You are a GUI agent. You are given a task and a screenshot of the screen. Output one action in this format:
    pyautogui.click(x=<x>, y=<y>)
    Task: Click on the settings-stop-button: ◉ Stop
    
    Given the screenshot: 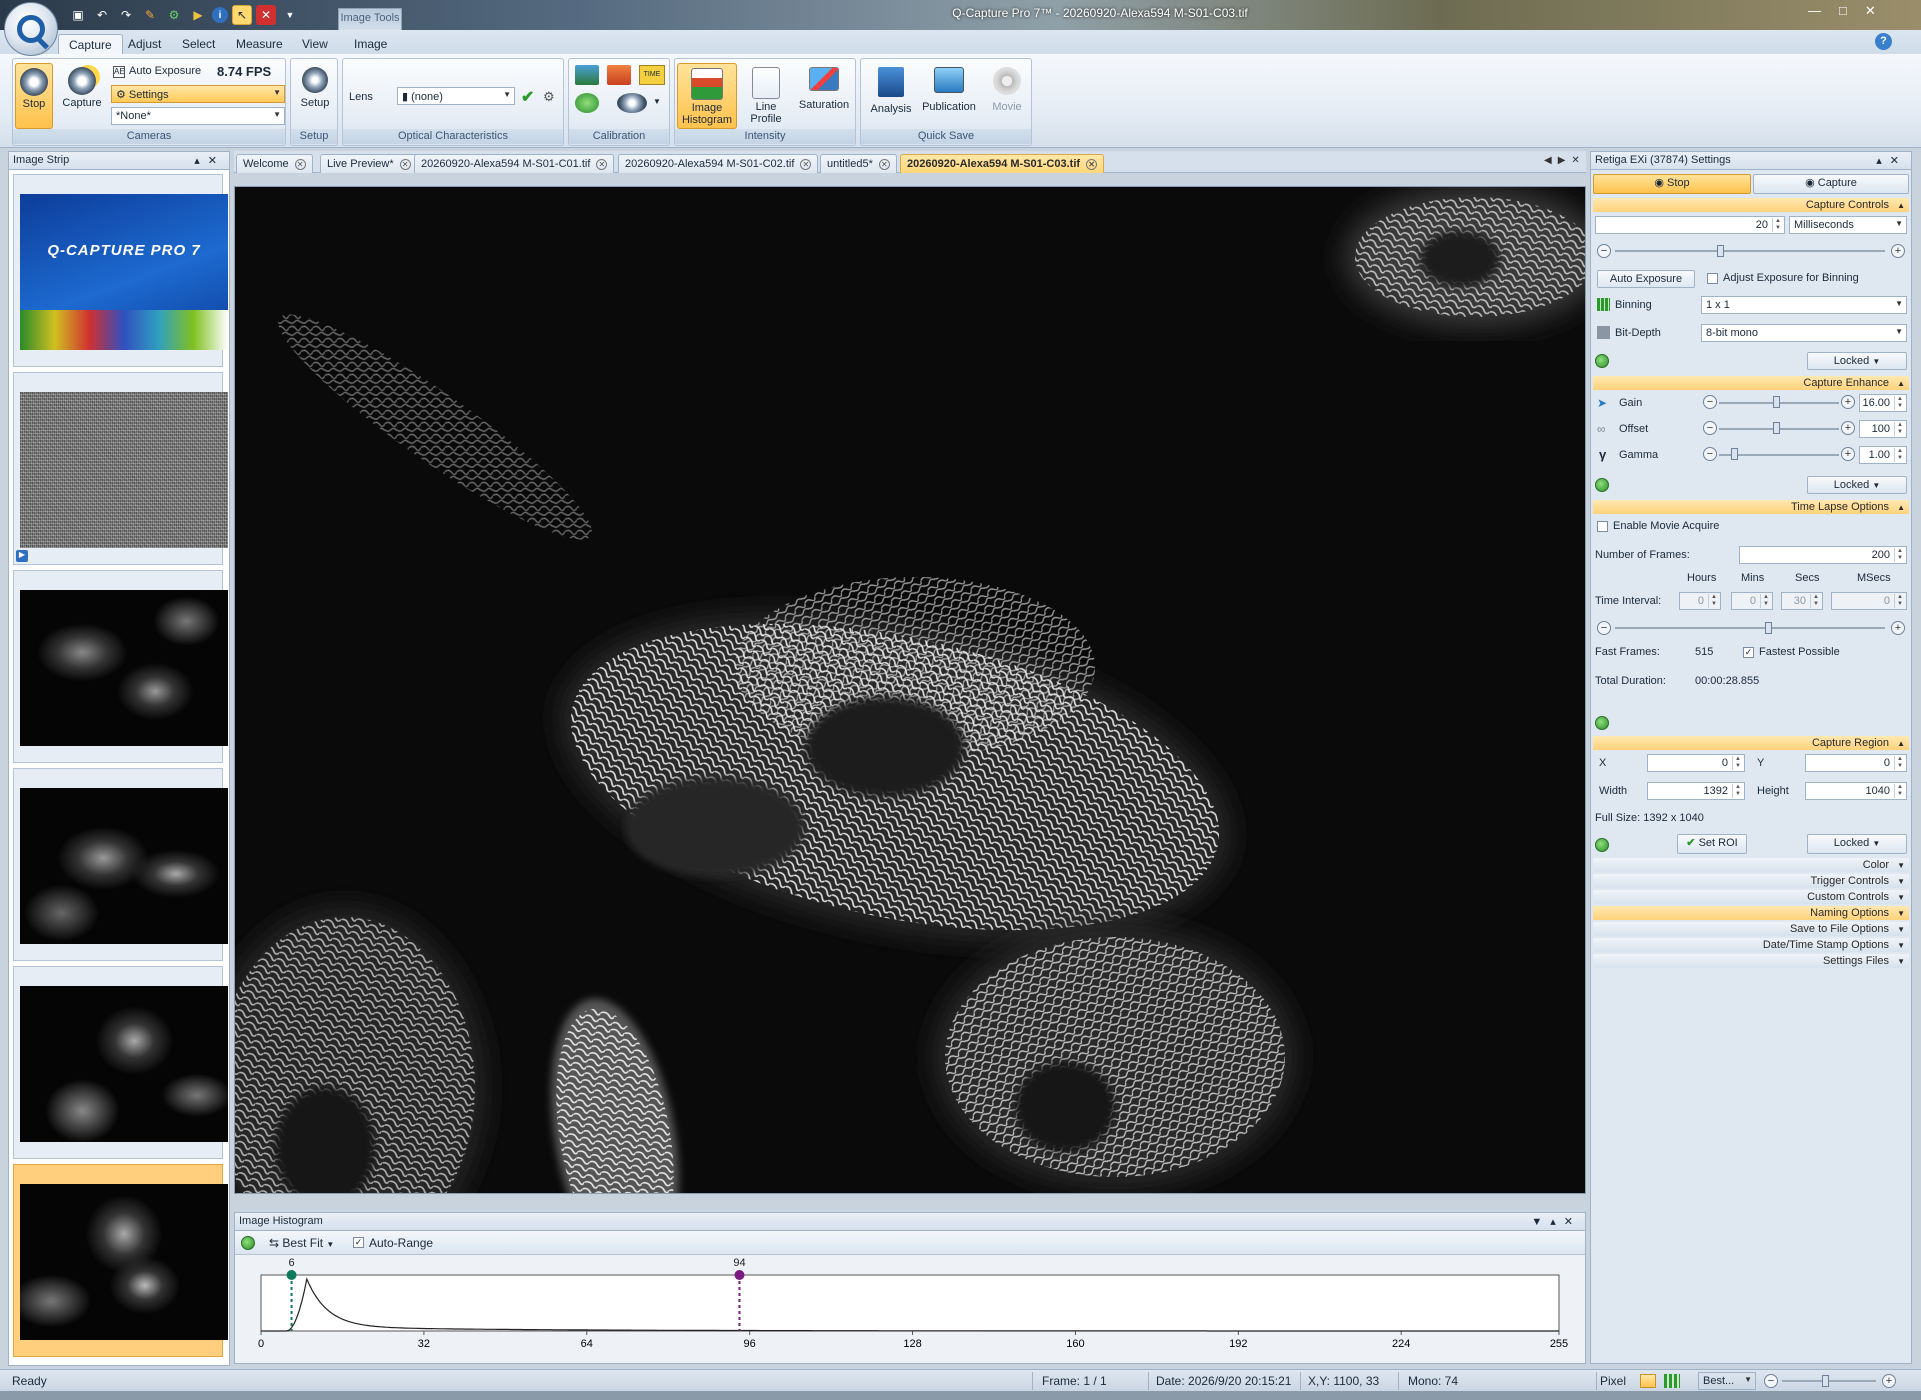 What is the action you would take?
    pyautogui.click(x=1672, y=184)
    